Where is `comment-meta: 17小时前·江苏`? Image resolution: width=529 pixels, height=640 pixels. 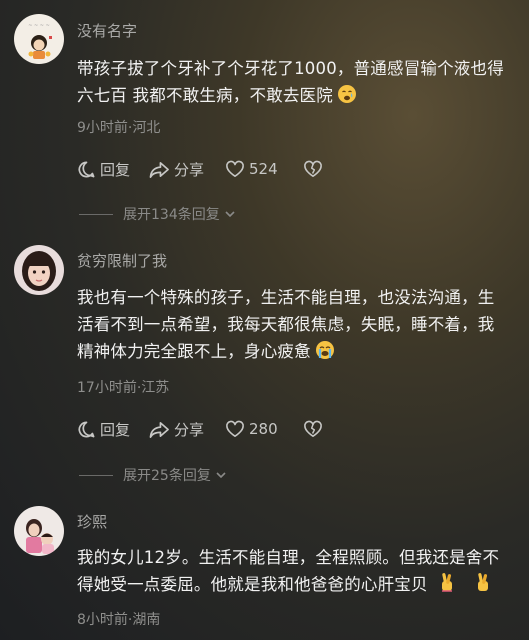 comment-meta: 17小时前·江苏 is located at coordinates (123, 388).